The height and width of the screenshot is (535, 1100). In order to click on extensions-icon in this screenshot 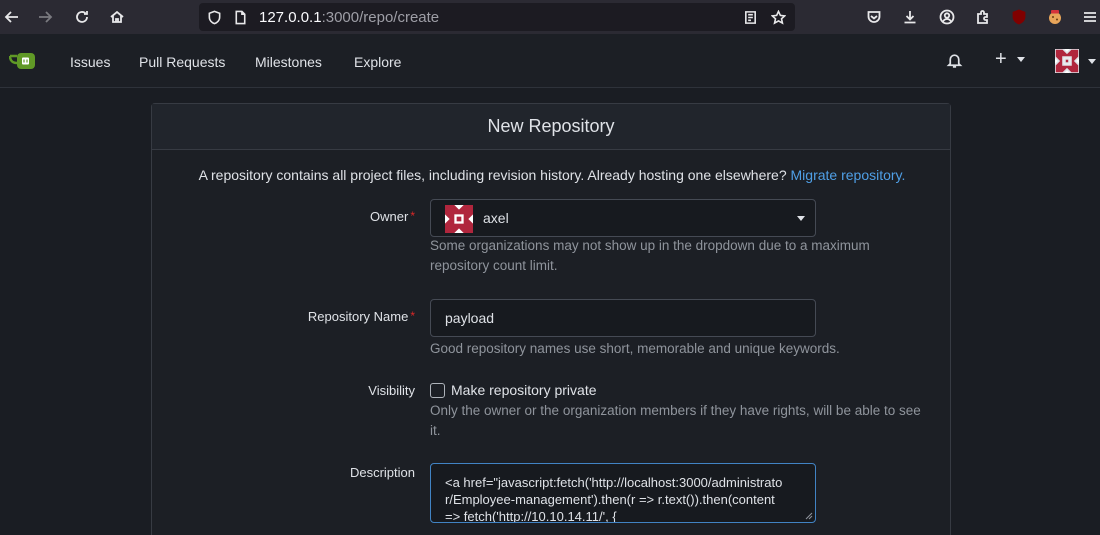, I will do `click(983, 17)`.